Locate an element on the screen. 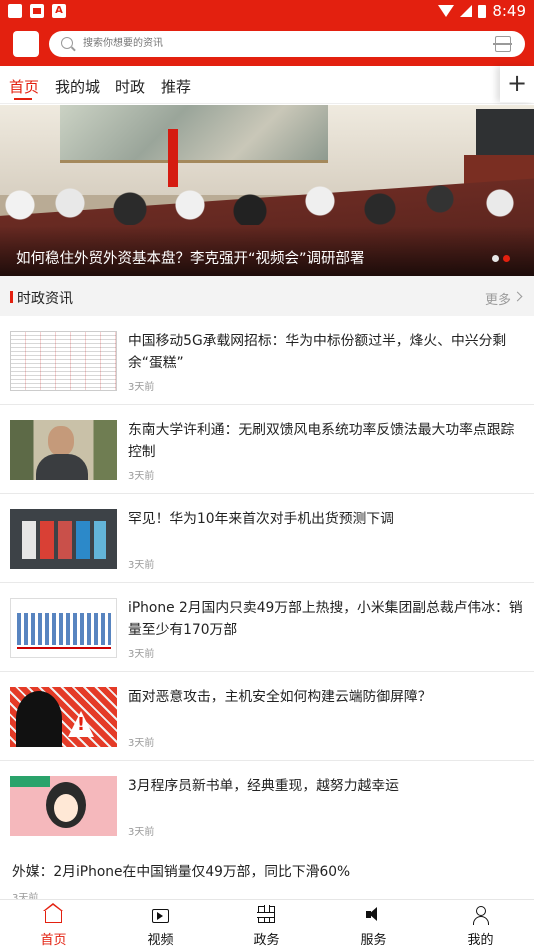  grid-icon is located at coordinates (266, 914).